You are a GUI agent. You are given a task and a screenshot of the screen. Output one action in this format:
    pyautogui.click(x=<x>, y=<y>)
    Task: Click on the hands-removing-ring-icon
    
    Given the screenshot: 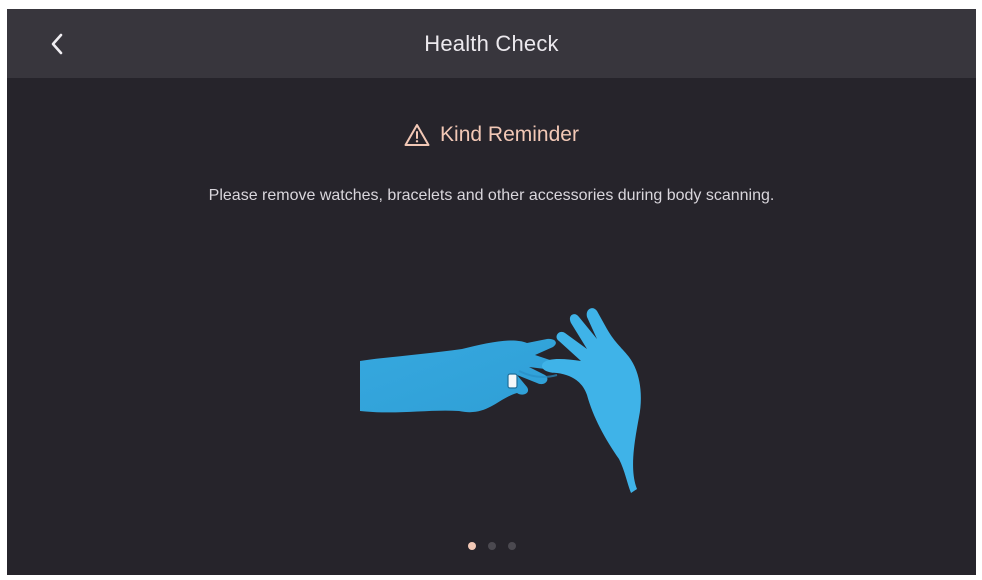 What is the action you would take?
    pyautogui.click(x=500, y=400)
    